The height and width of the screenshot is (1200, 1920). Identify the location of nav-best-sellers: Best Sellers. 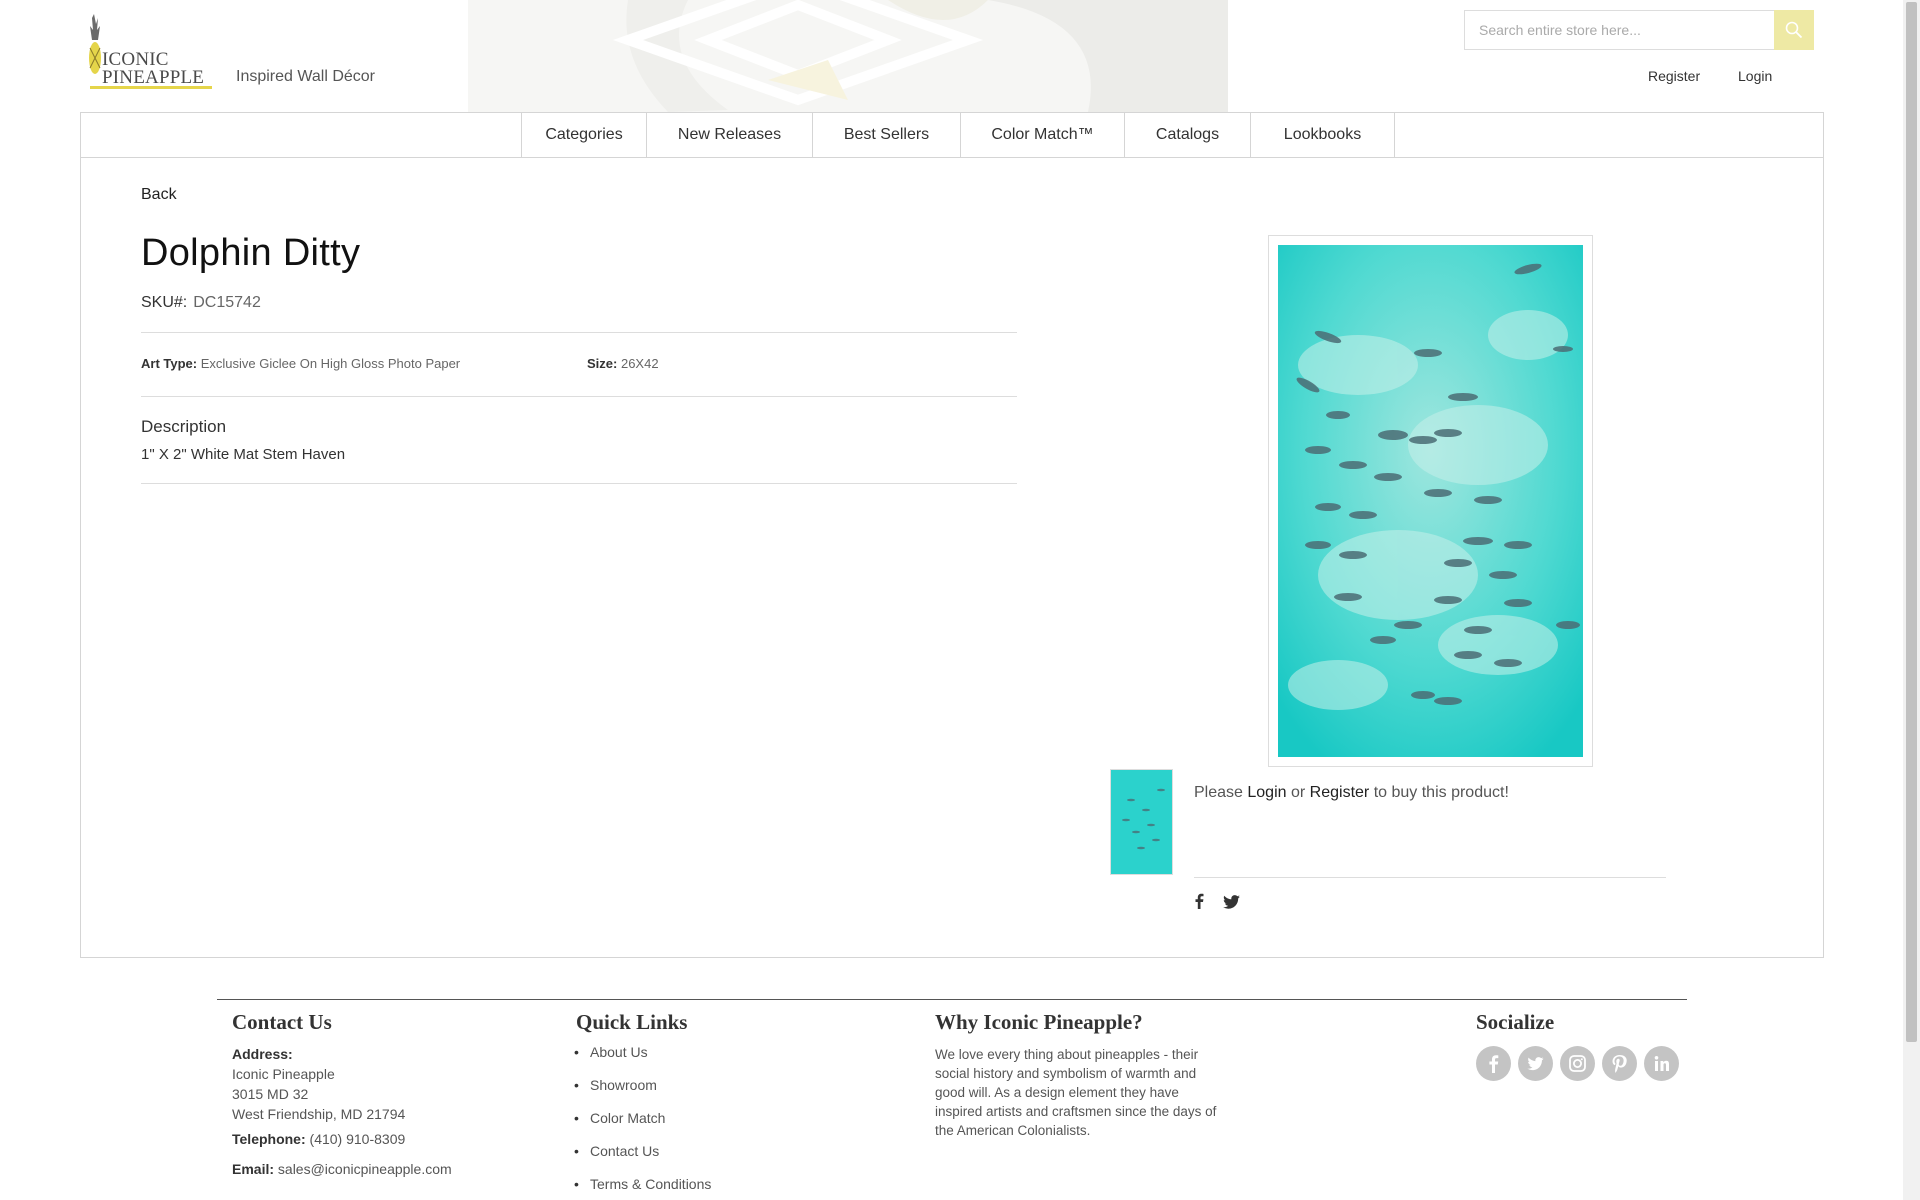
(887, 135).